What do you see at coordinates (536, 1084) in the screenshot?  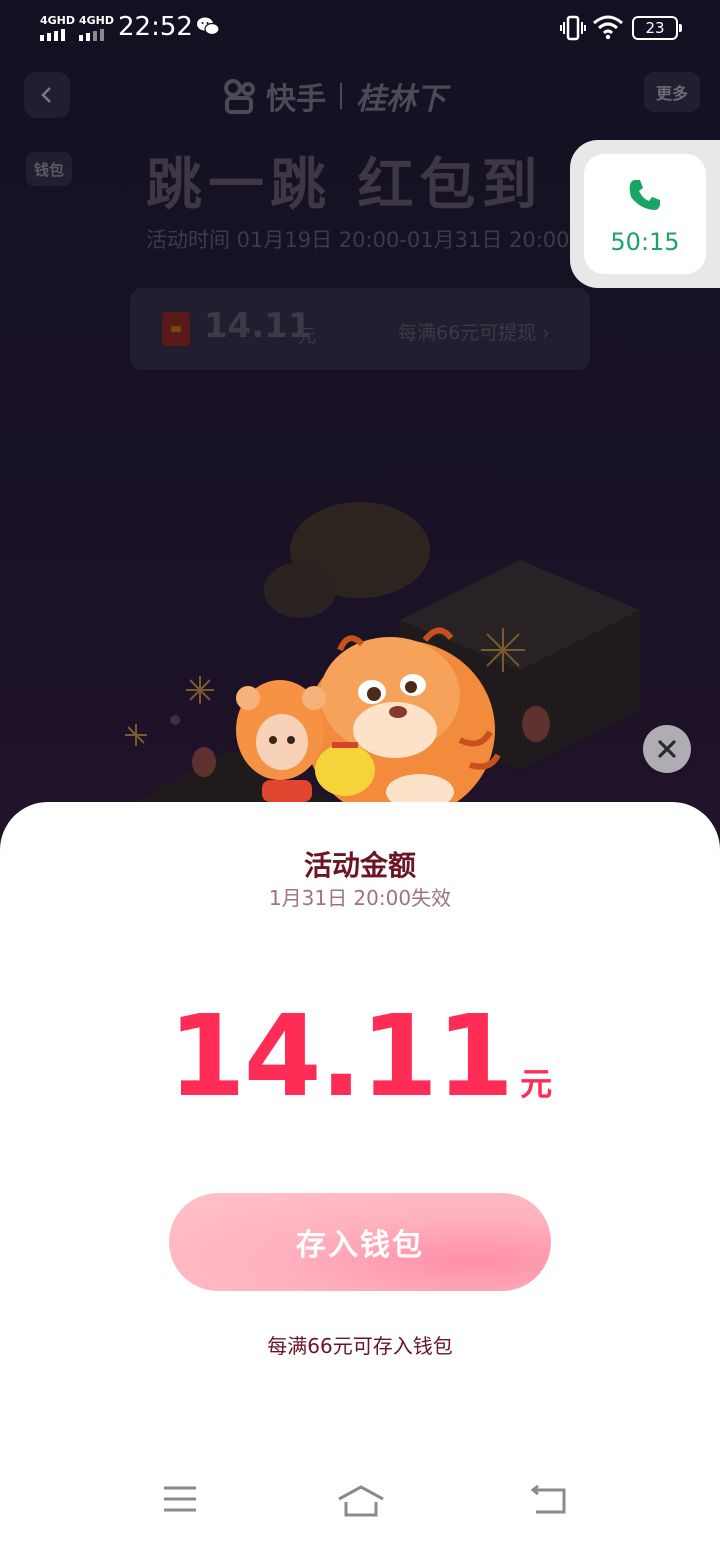 I see `amount-unit: 元` at bounding box center [536, 1084].